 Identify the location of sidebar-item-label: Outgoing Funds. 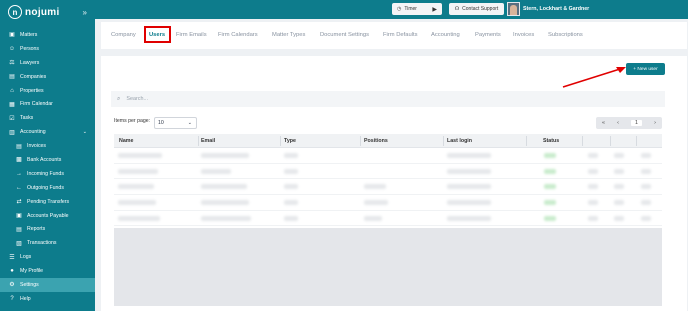
(45, 187).